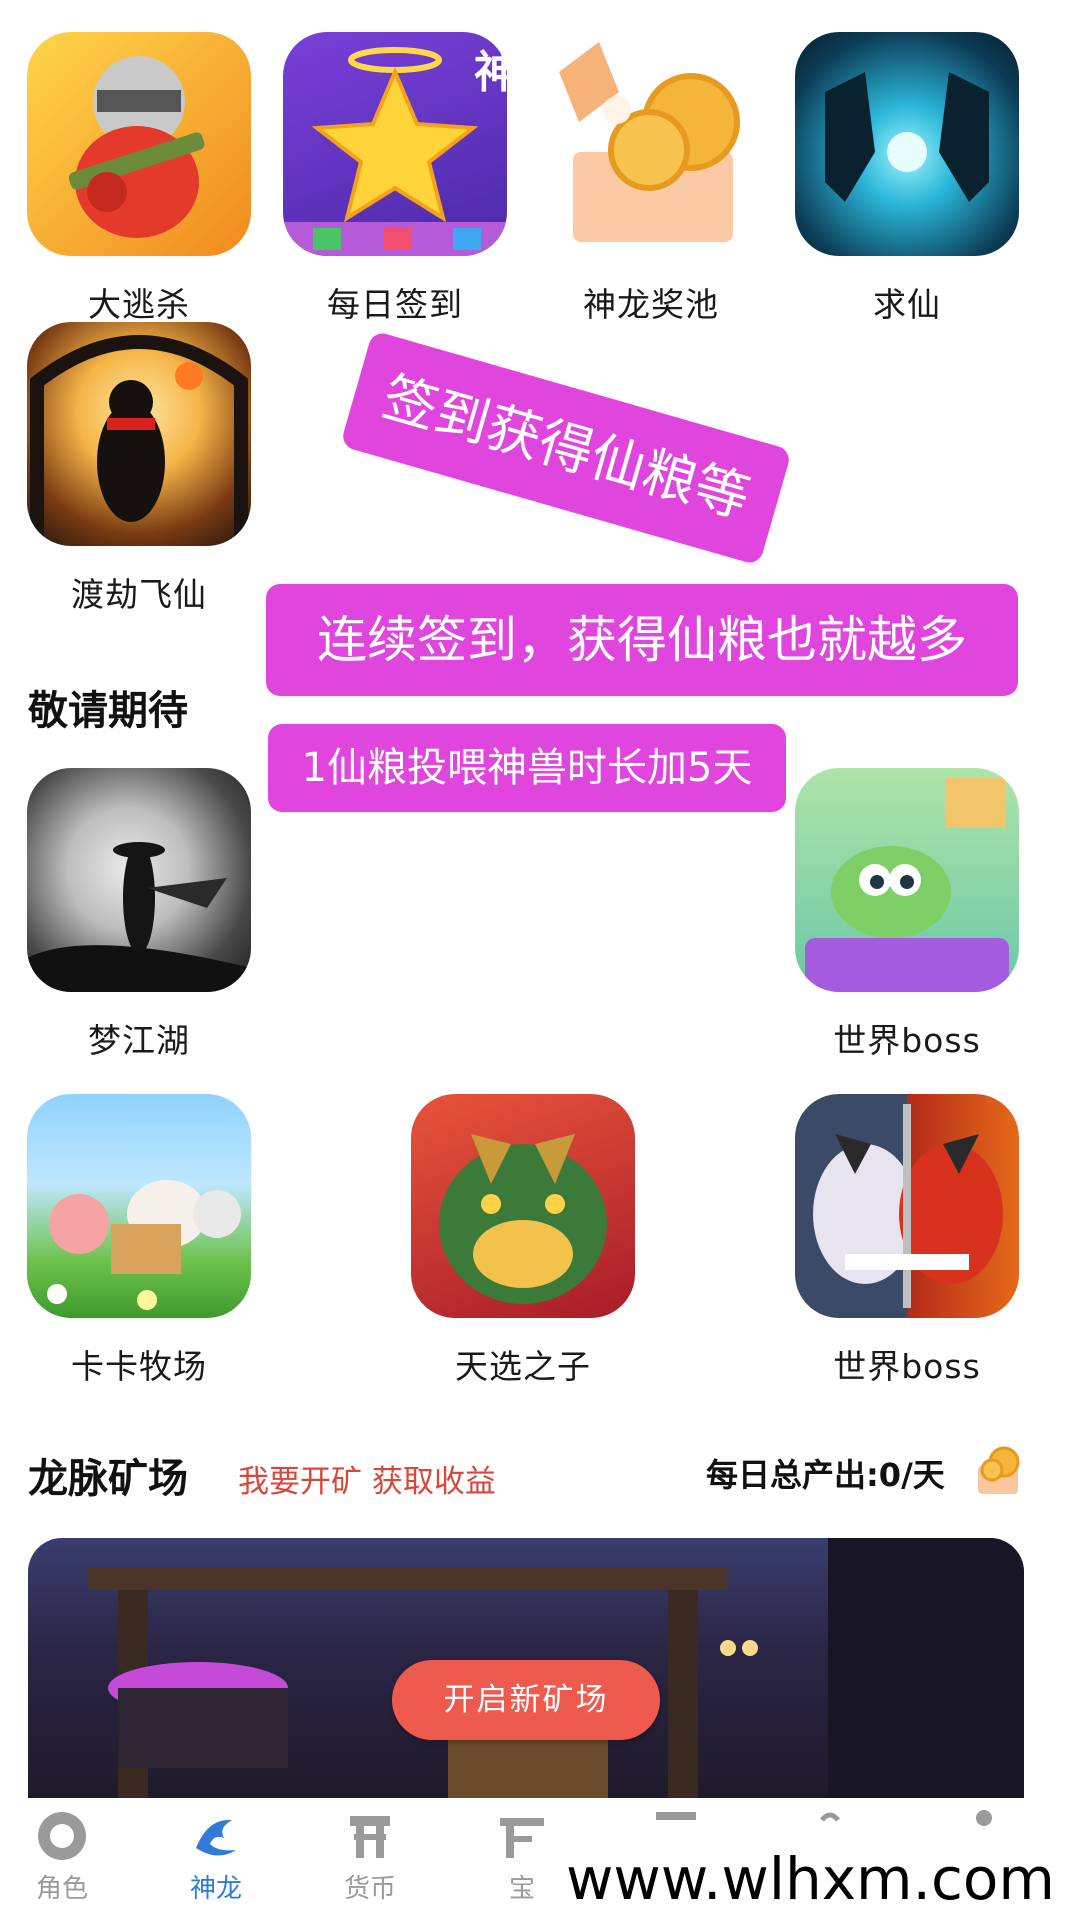  What do you see at coordinates (108, 1479) in the screenshot?
I see `section-title-mine: 龙脉矿场` at bounding box center [108, 1479].